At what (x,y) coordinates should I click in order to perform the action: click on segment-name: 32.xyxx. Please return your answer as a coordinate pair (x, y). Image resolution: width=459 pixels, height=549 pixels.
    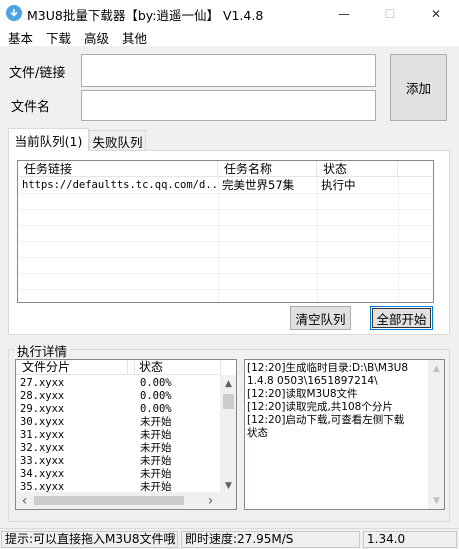
    Looking at the image, I should click on (42, 448).